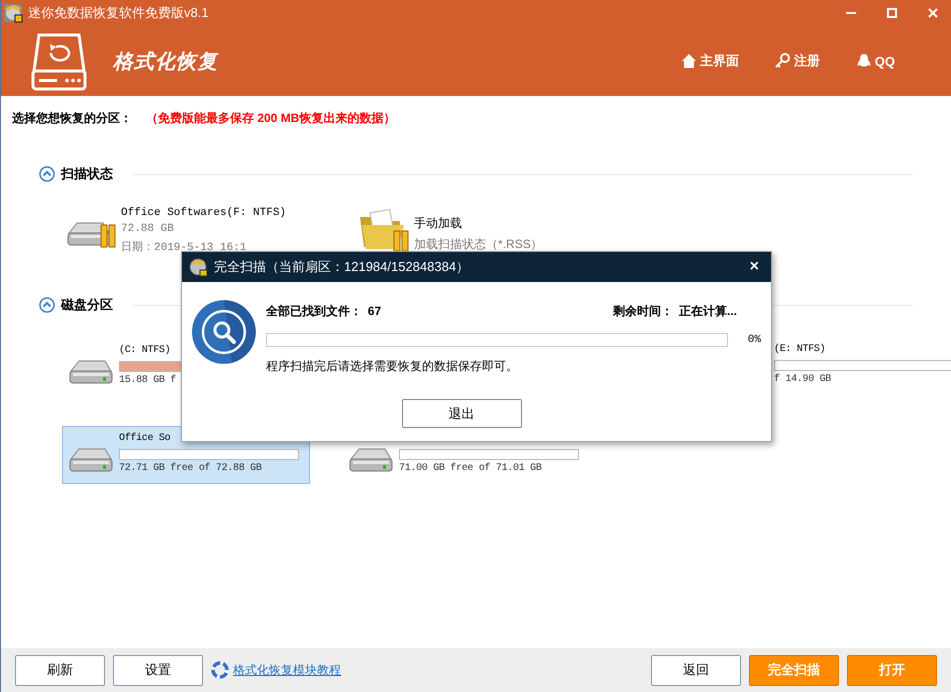 The image size is (951, 692). I want to click on key-icon, so click(782, 61).